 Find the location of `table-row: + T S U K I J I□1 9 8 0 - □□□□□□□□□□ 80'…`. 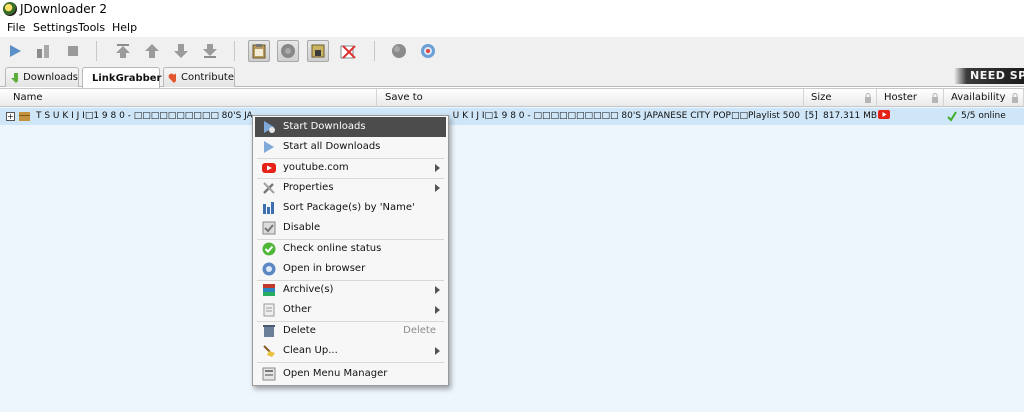

table-row: + T S U K I J I□1 9 8 0 - □□□□□□□□□□ 80'… is located at coordinates (512, 116).